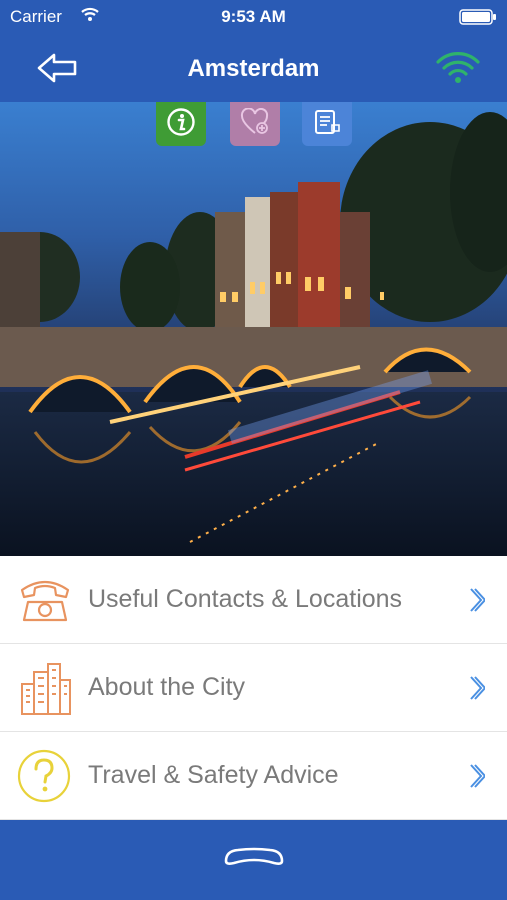  What do you see at coordinates (167, 687) in the screenshot?
I see `menu-item-label: About the City` at bounding box center [167, 687].